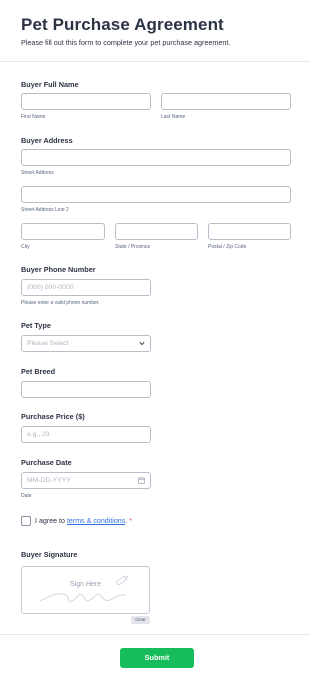  Describe the element at coordinates (156, 157) in the screenshot. I see `street-address-input` at that location.